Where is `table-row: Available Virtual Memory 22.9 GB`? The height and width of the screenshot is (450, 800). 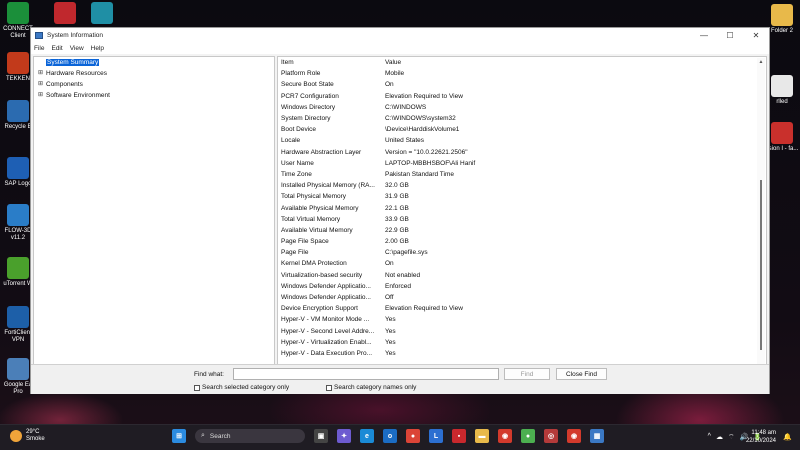
table-row: Available Virtual Memory 22.9 GB is located at coordinates (522, 230).